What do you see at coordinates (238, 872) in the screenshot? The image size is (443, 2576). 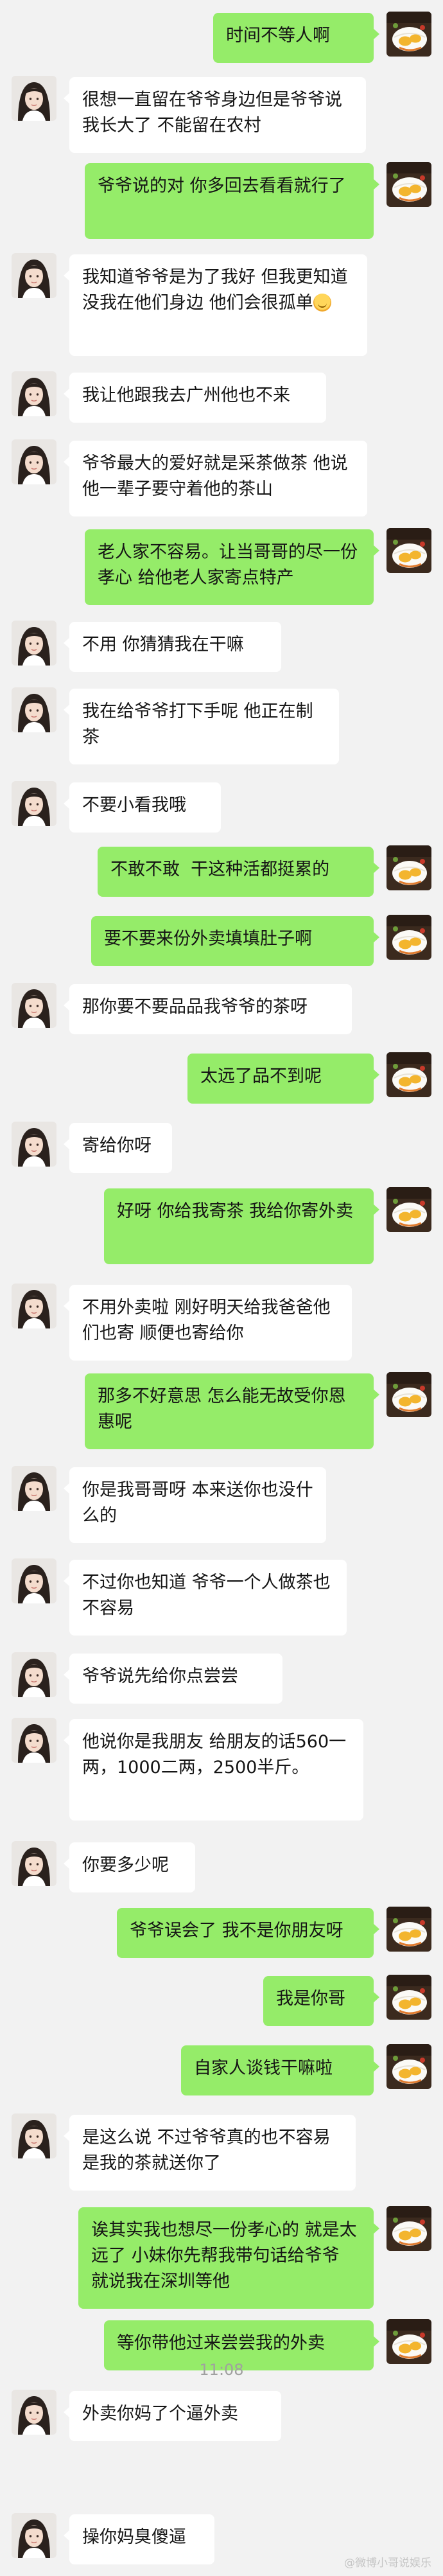 I see `message-bubble: 不敢不敢 干这种活都挺累的` at bounding box center [238, 872].